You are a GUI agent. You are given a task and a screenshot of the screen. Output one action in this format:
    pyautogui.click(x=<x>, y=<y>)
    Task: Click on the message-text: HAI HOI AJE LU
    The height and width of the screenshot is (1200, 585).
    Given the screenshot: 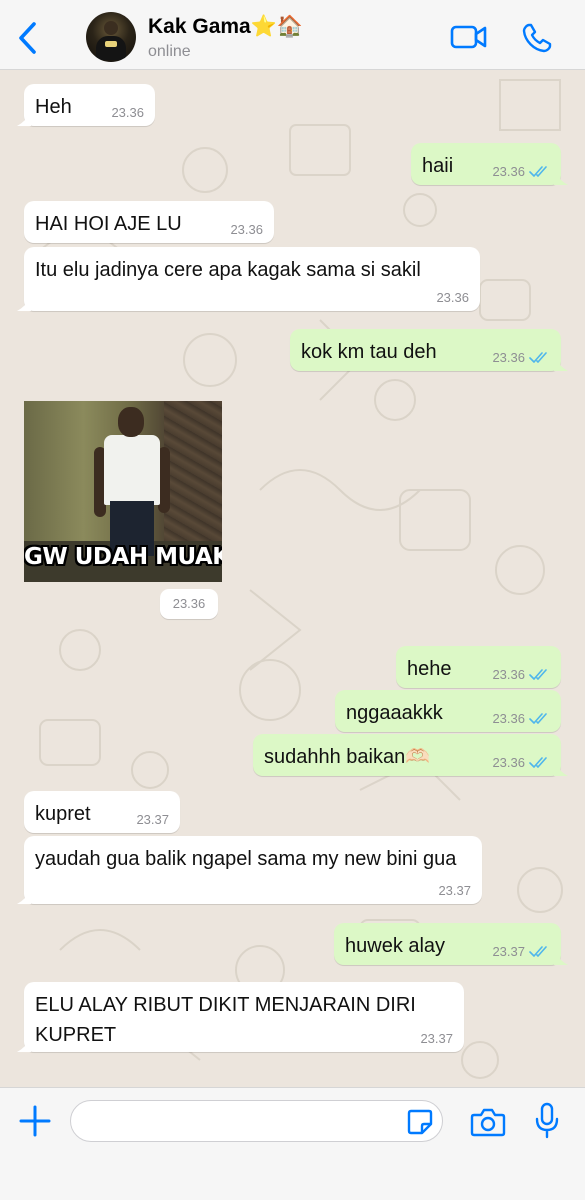 What is the action you would take?
    pyautogui.click(x=108, y=224)
    